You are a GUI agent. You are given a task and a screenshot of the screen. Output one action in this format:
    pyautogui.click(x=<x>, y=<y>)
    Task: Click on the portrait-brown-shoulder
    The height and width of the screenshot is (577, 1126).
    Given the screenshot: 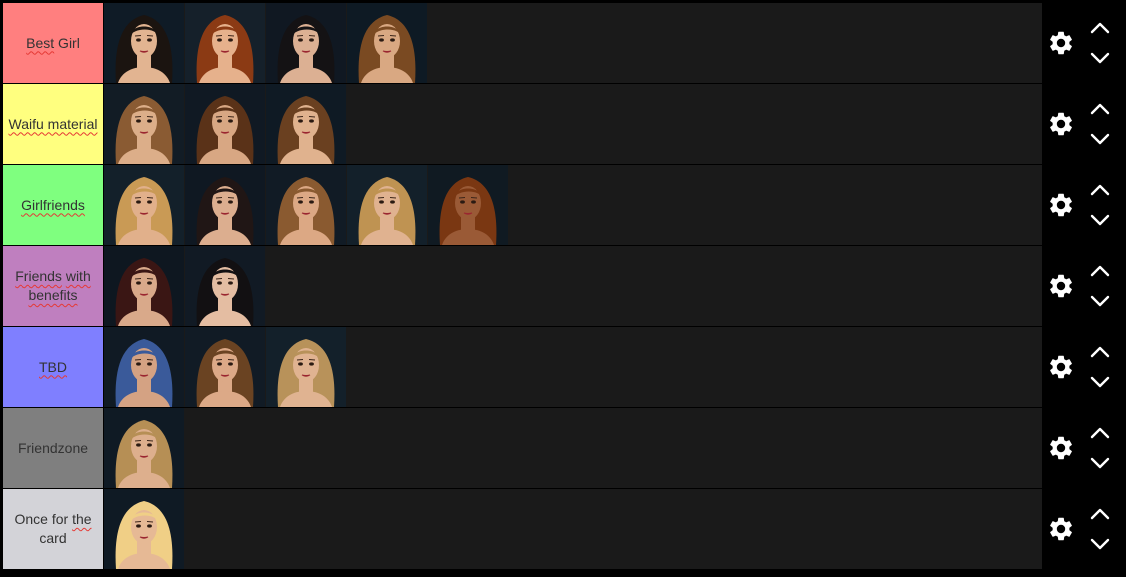 What is the action you would take?
    pyautogui.click(x=225, y=124)
    